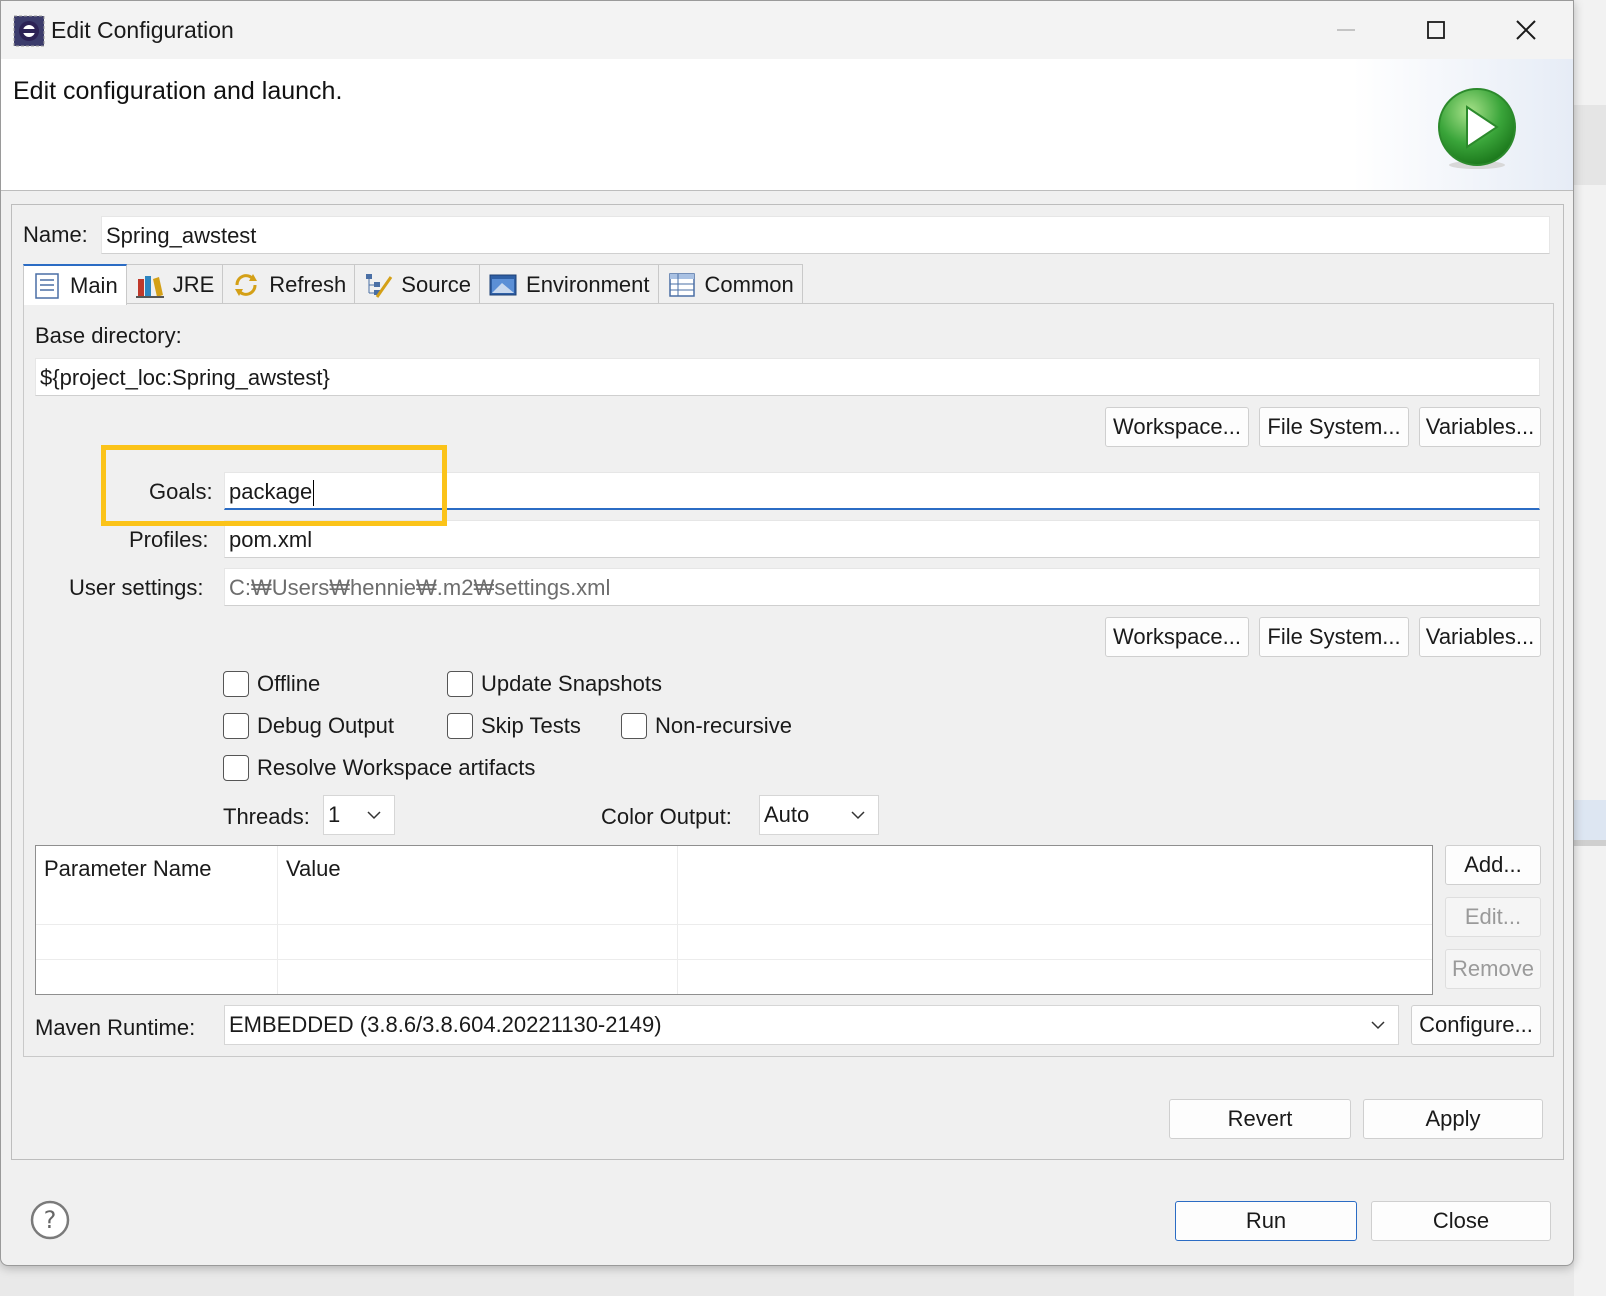 The height and width of the screenshot is (1296, 1606). I want to click on parameter-name-header: Parameter Name, so click(128, 869).